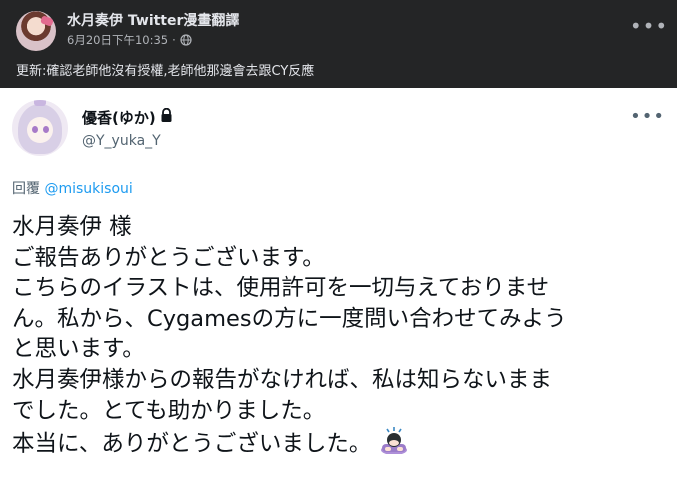 The height and width of the screenshot is (484, 677). I want to click on tweet-line: こちらのイラストは、使用許可を一切与えておりませ, so click(281, 288).